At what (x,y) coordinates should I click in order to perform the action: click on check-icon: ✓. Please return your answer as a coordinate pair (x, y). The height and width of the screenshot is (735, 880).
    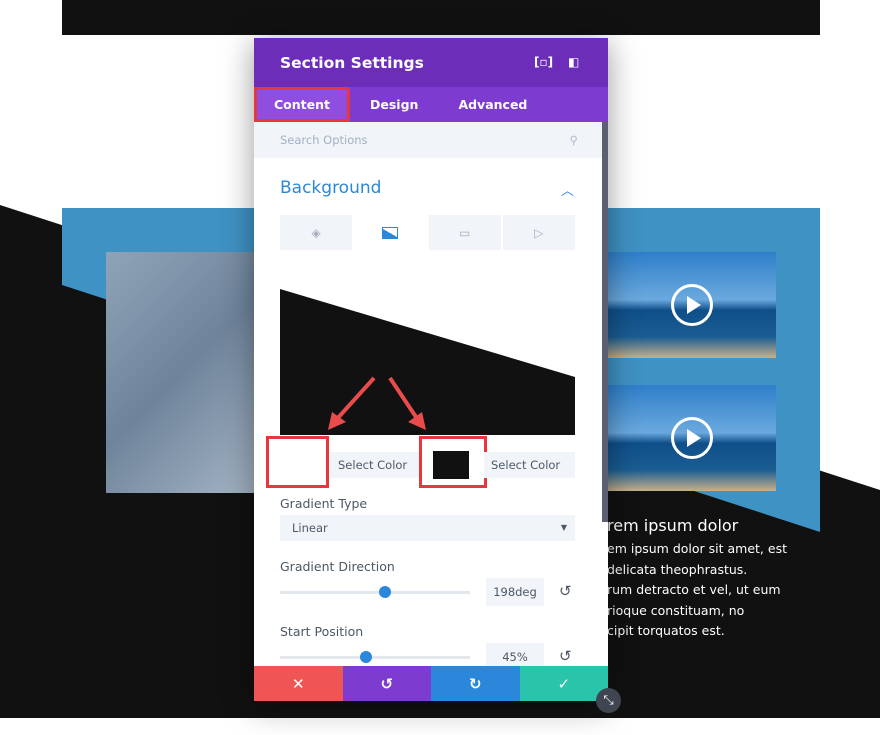
    Looking at the image, I should click on (564, 683).